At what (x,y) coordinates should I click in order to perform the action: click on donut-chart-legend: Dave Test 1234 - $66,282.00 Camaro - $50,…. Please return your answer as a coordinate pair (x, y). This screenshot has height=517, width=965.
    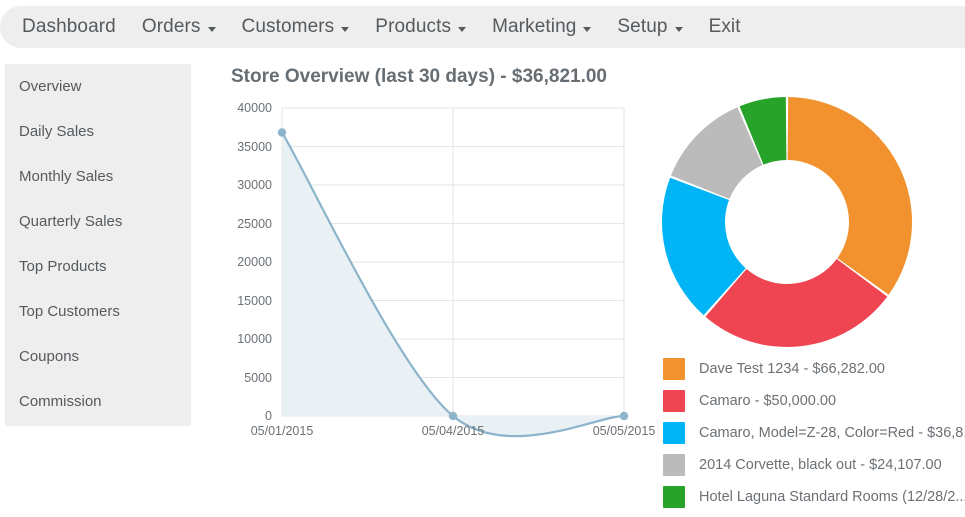
    Looking at the image, I should click on (814, 433).